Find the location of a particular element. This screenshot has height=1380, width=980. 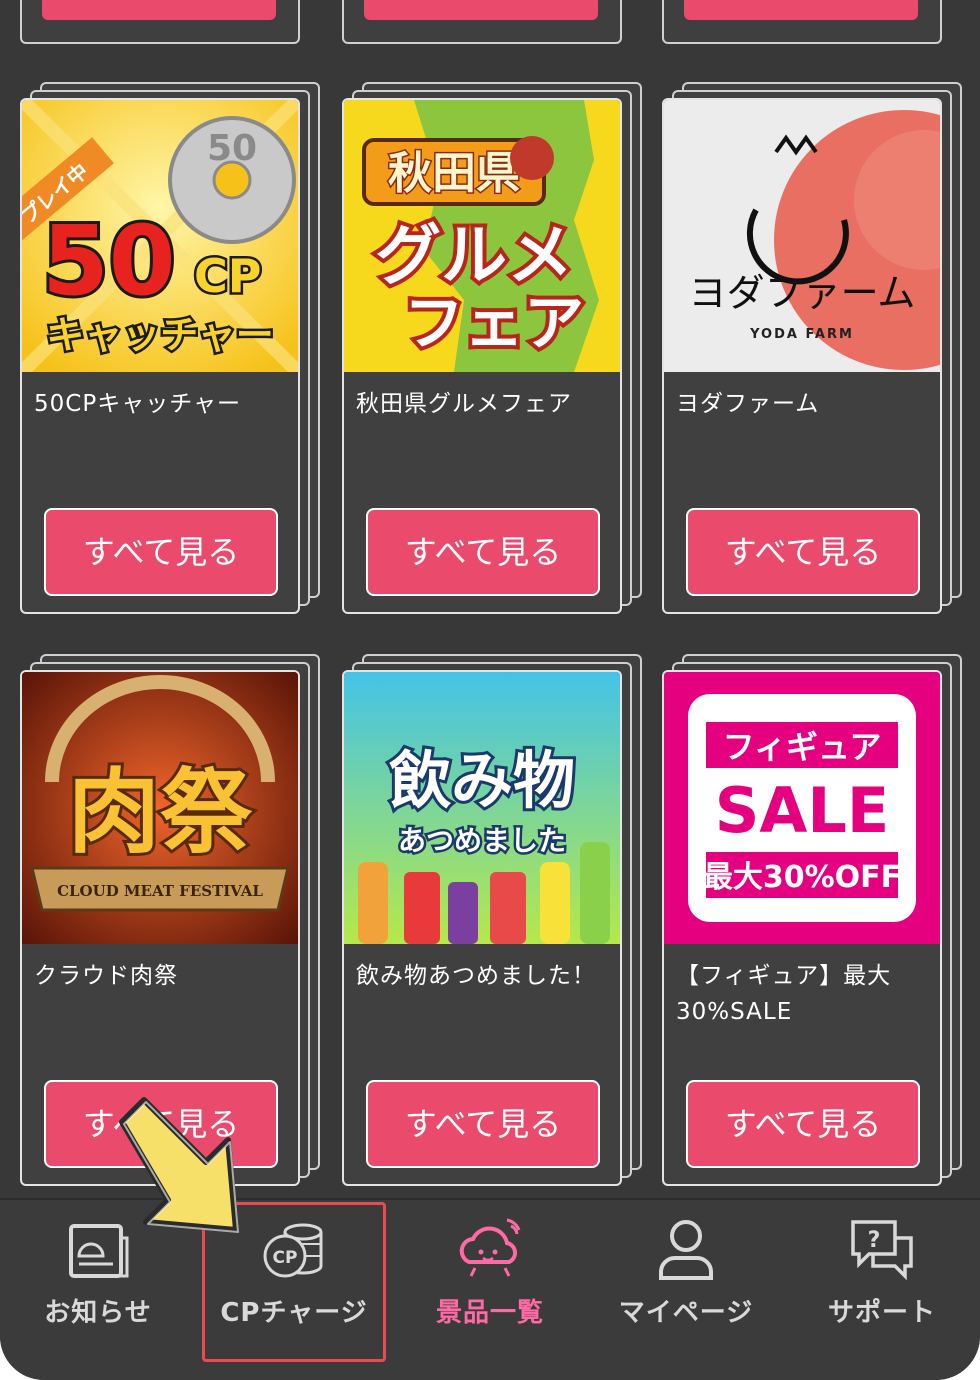

prize-thumbnail: 肉祭 CLOUD MEAT FESTIVAL is located at coordinates (160, 808).